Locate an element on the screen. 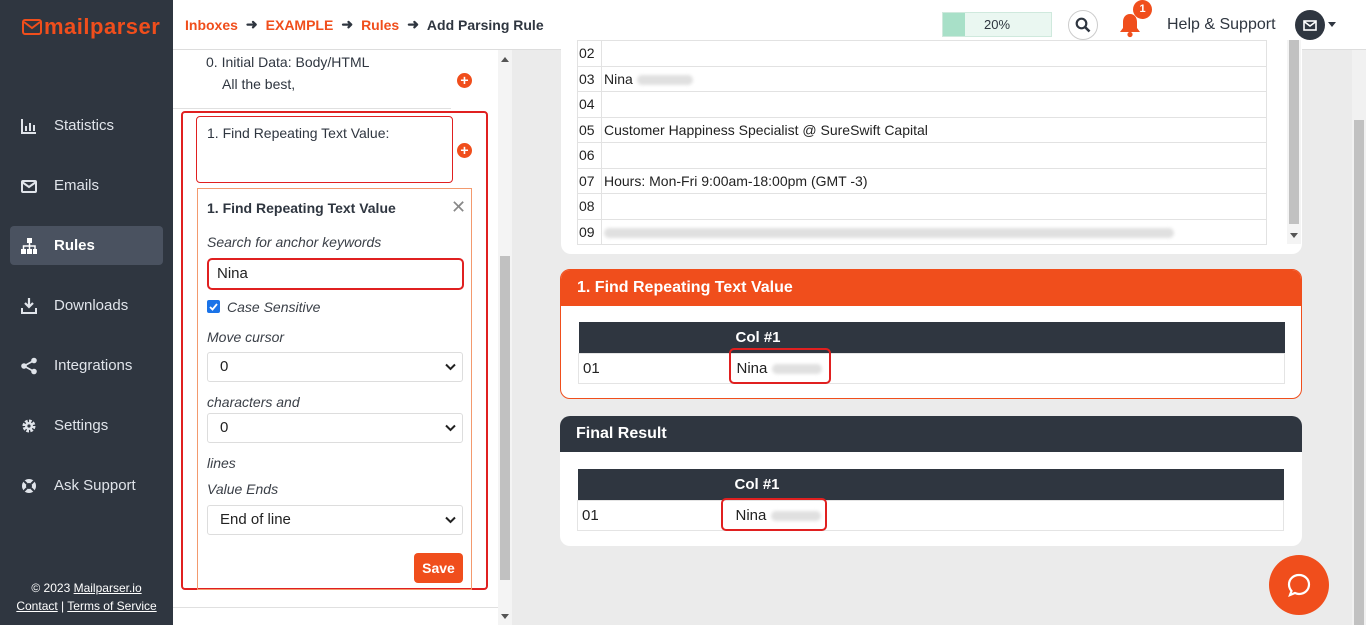  sidebar-item-rules: Rules is located at coordinates (86, 245).